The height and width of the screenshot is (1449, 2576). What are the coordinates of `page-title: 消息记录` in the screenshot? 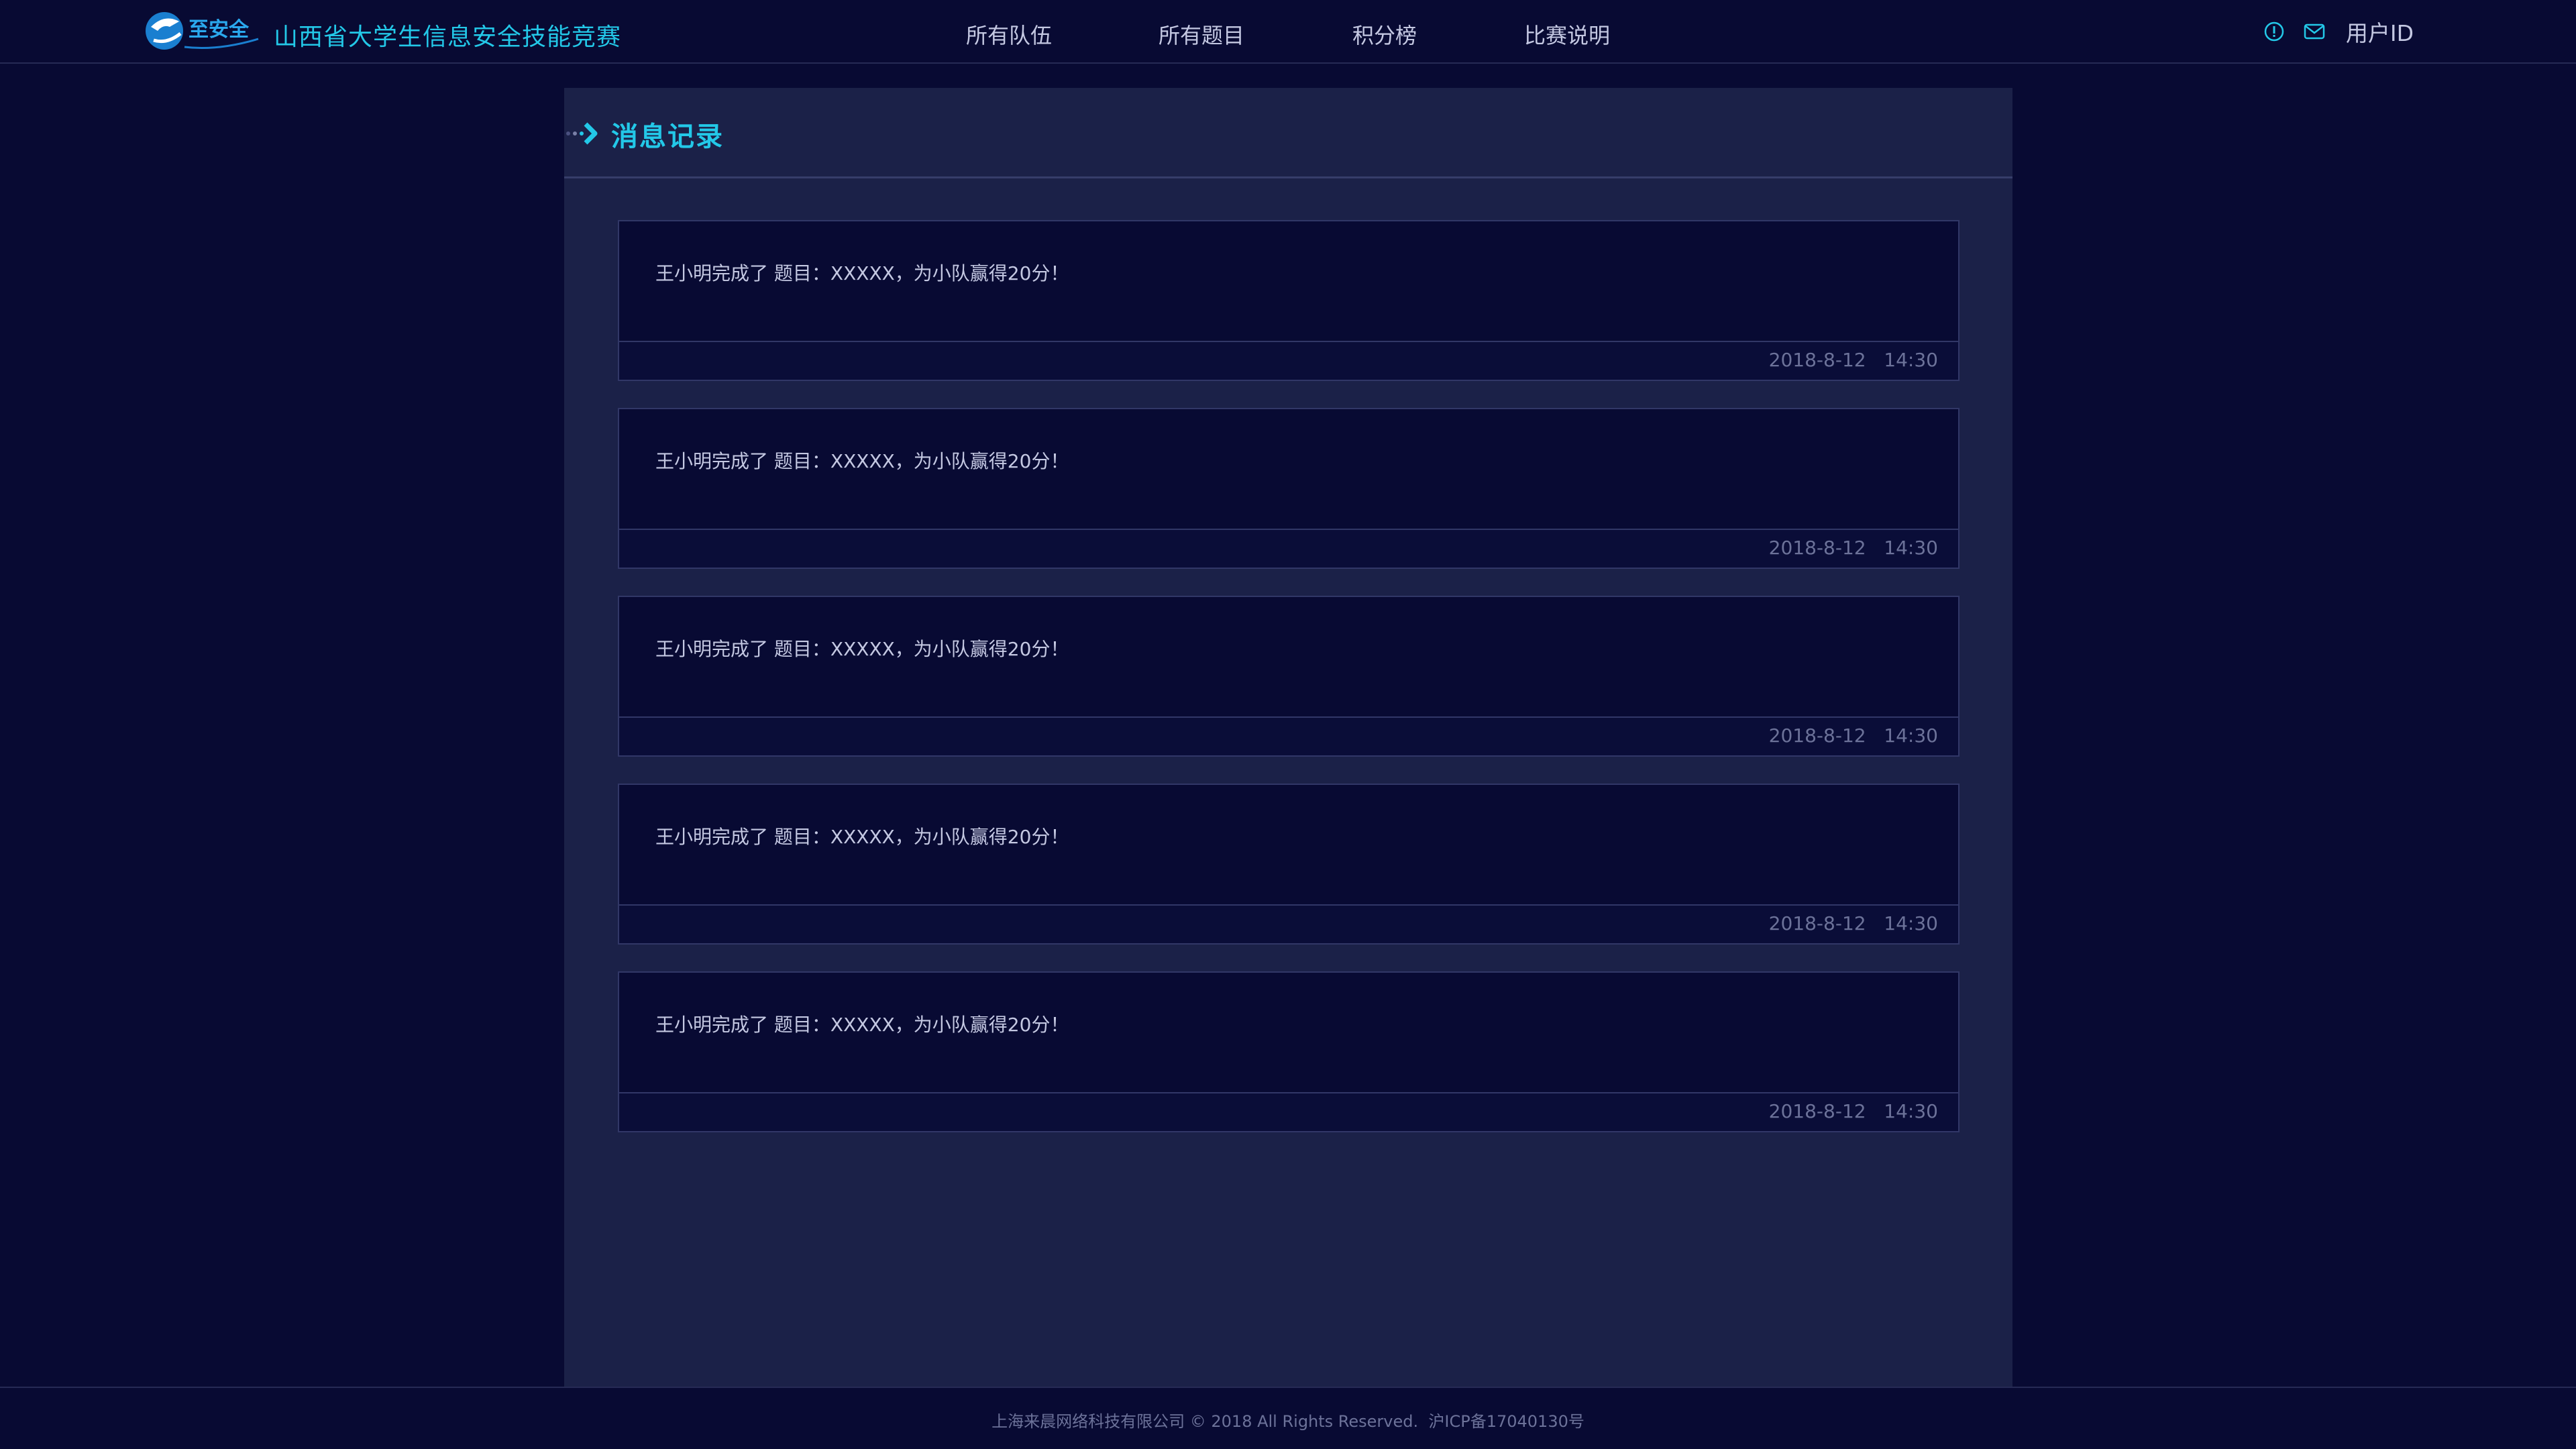 It's located at (667, 136).